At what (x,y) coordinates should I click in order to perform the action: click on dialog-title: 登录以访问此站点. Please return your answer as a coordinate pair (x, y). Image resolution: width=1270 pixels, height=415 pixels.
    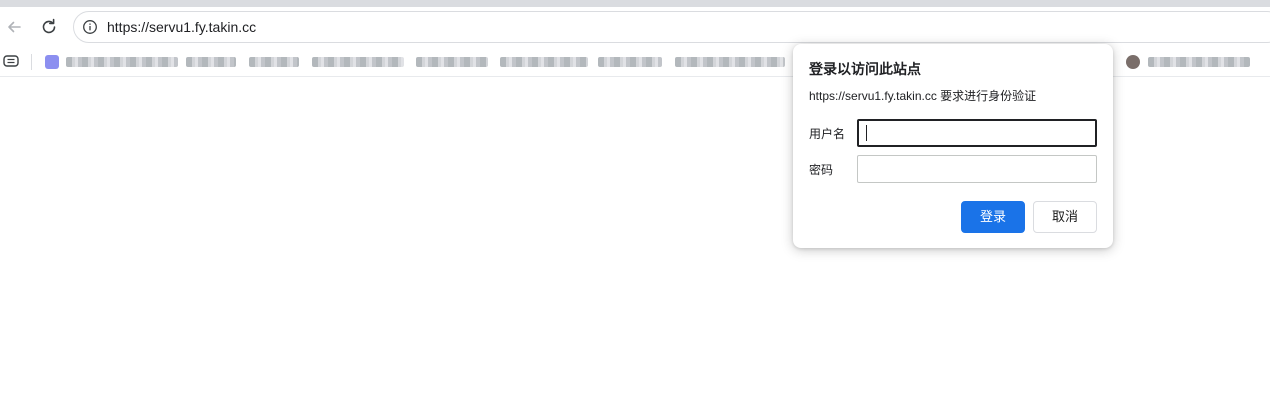
    Looking at the image, I should click on (865, 69).